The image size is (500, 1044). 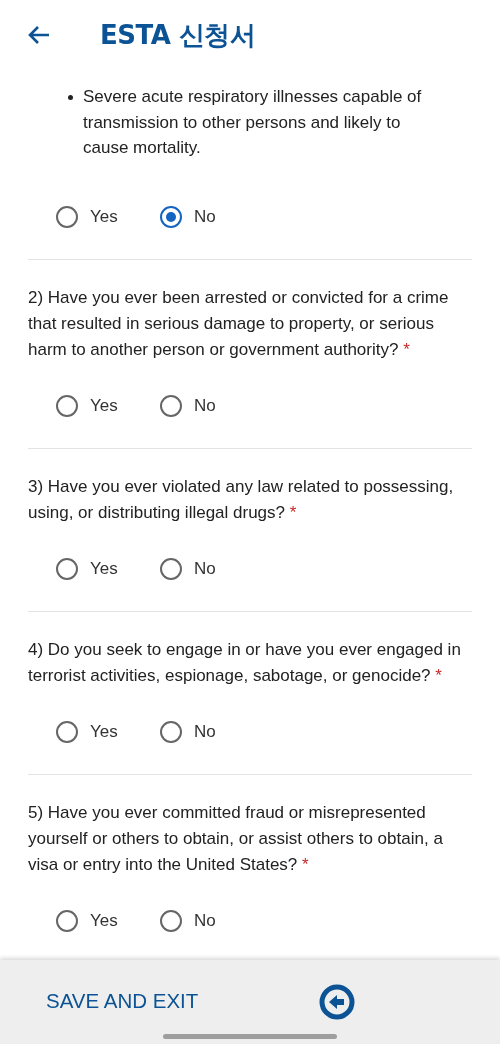 I want to click on back-circle-icon, so click(x=337, y=1002).